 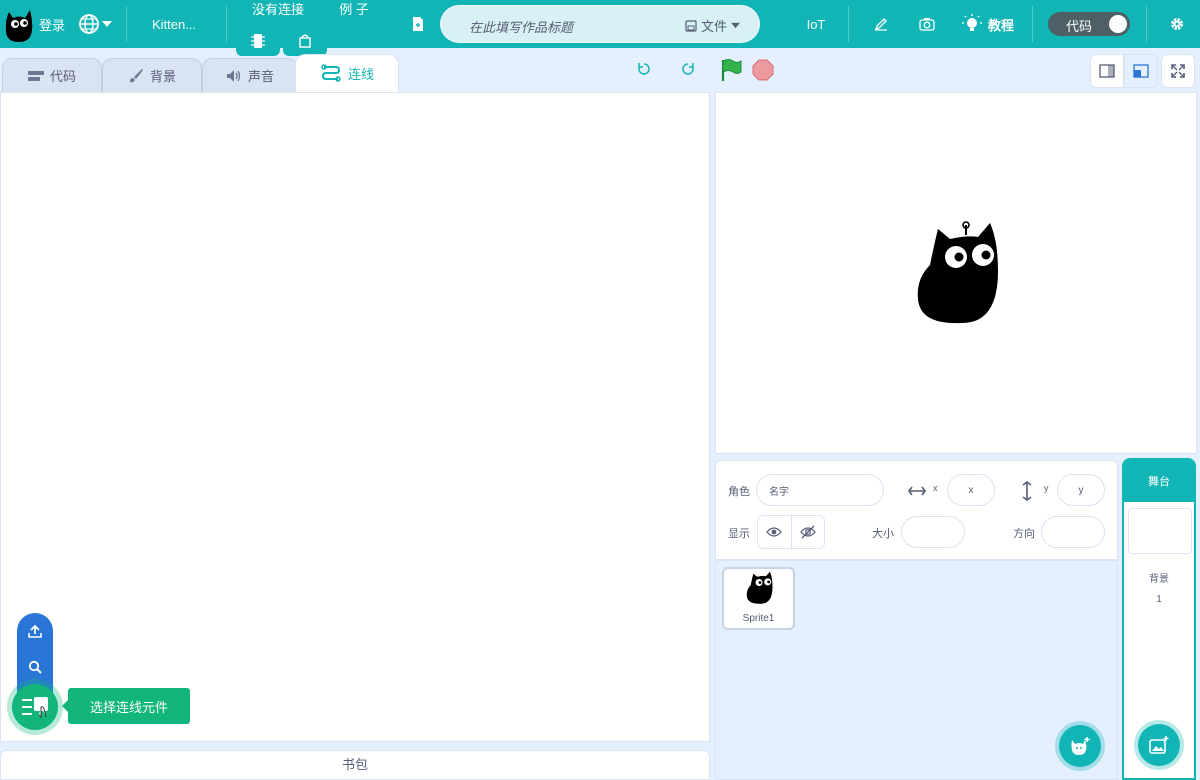 I want to click on fullscreen-icon, so click(x=1178, y=71).